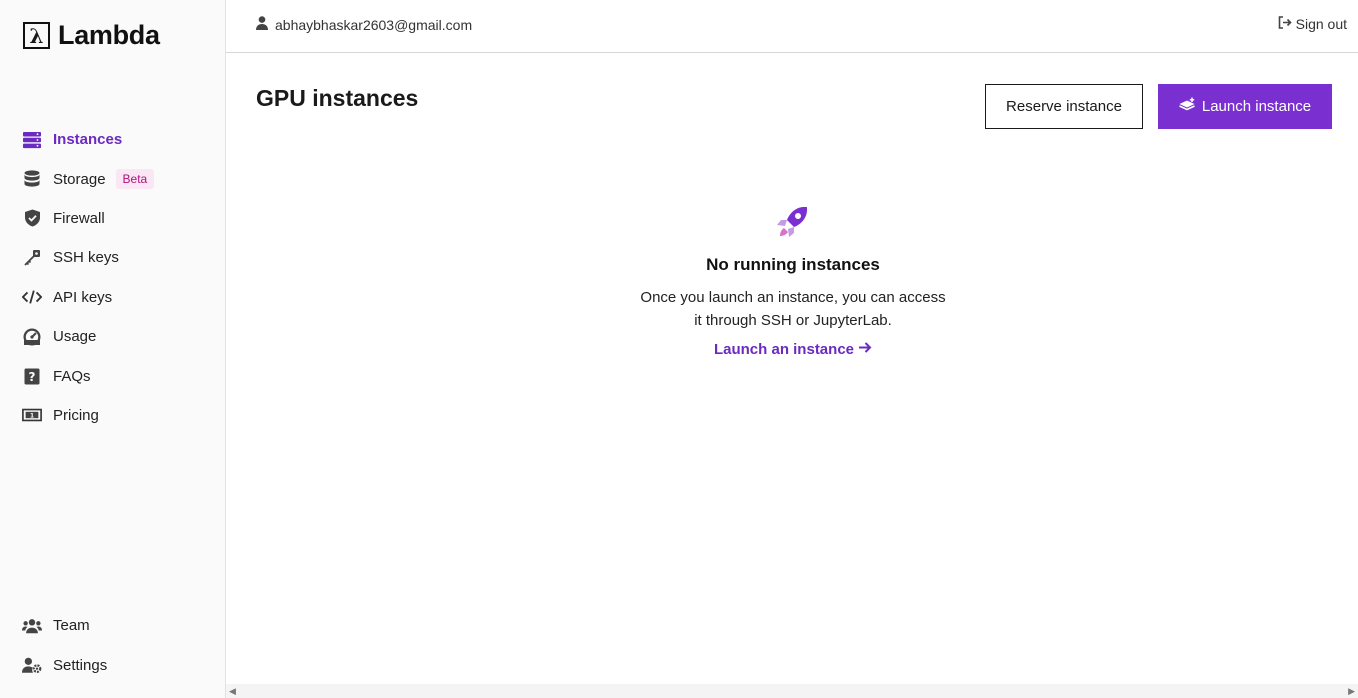  What do you see at coordinates (32, 337) in the screenshot?
I see `gauge-icon` at bounding box center [32, 337].